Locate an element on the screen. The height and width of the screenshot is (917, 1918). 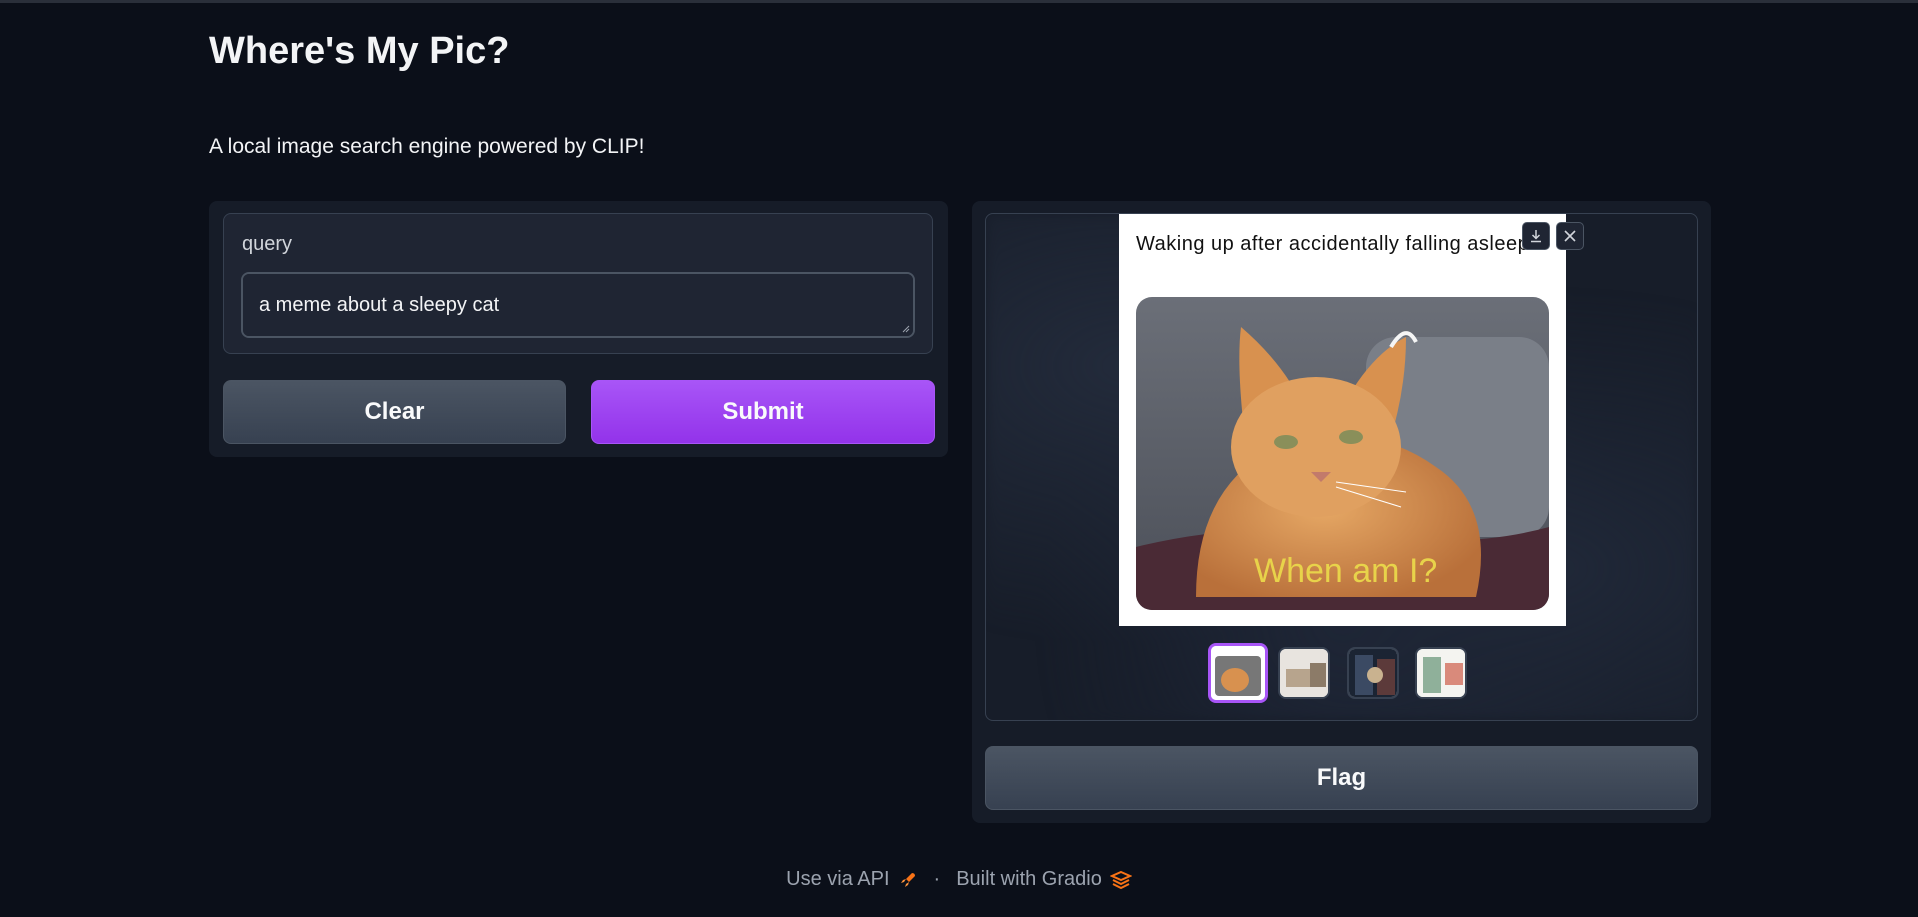
meme-overlay-text: When am I? is located at coordinates (1345, 571).